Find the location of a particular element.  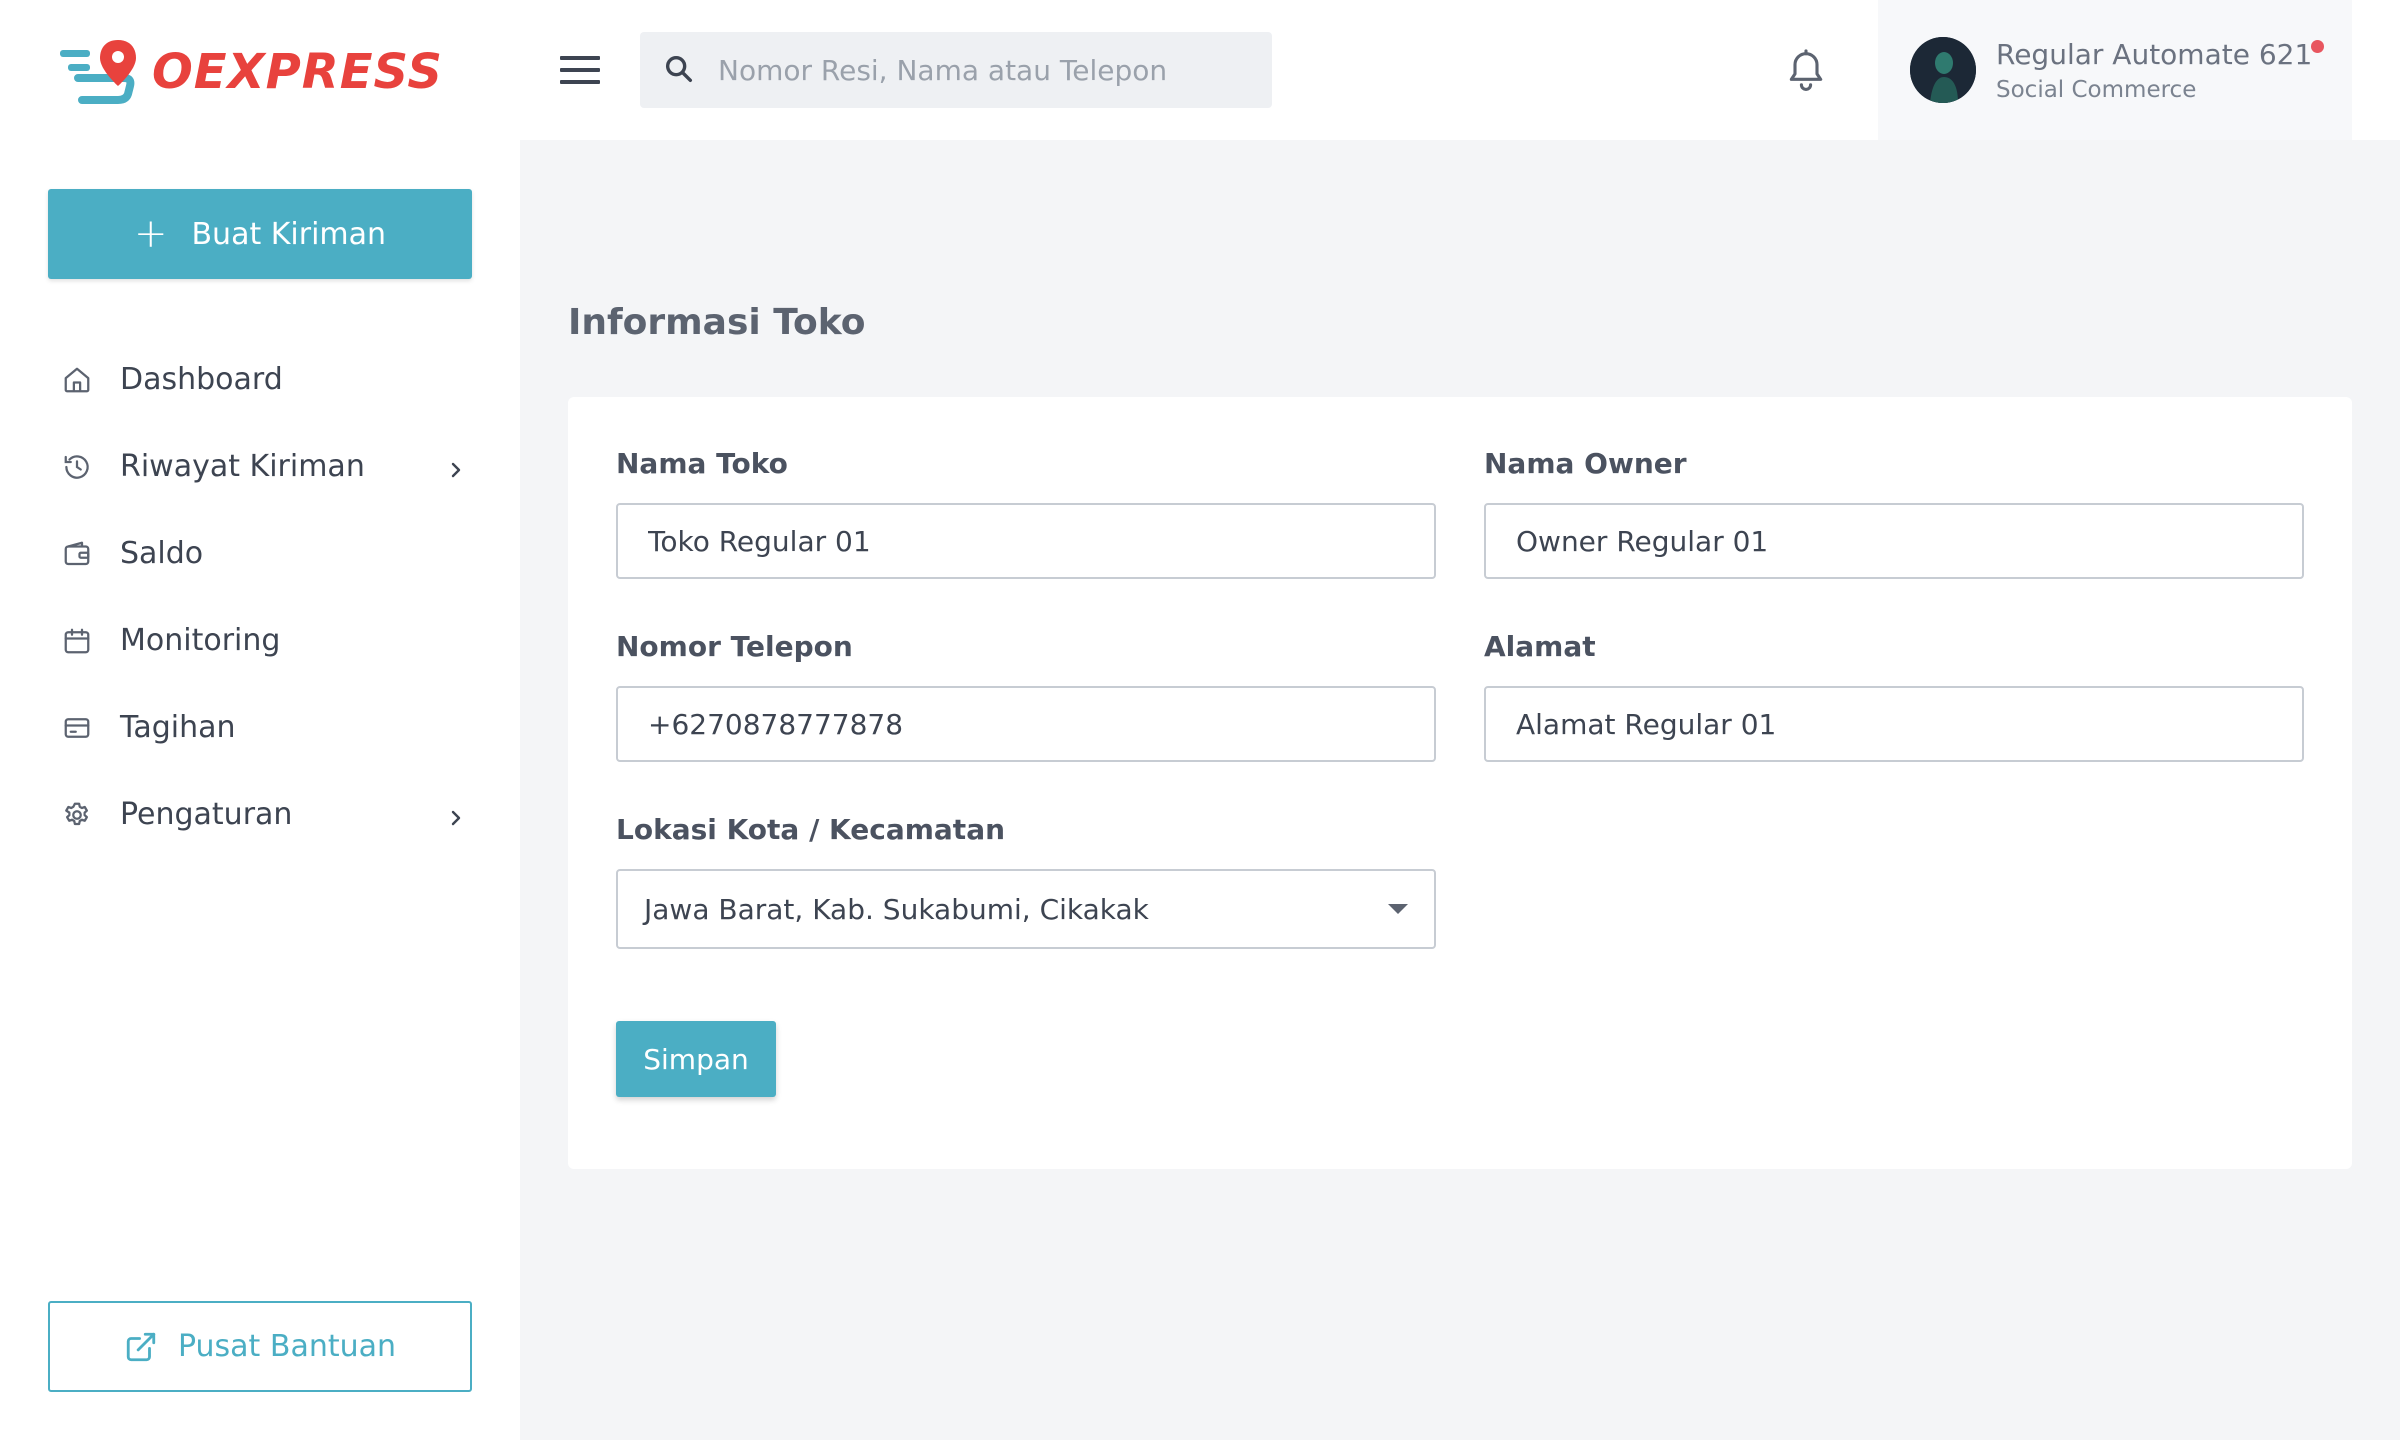

sidebar-item-monitoring: Monitoring is located at coordinates (260, 640).